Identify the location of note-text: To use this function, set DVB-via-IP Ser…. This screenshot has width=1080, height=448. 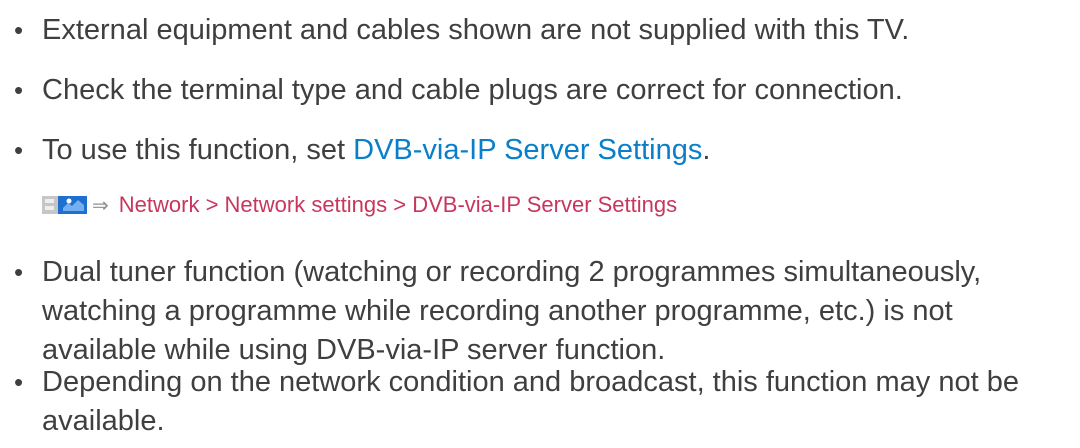
(551, 150).